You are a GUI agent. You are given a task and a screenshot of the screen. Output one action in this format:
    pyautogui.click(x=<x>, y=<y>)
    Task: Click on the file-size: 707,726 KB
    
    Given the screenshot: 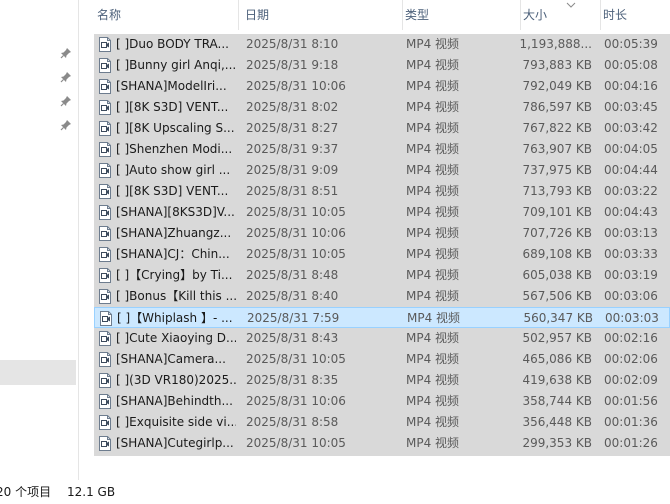 What is the action you would take?
    pyautogui.click(x=557, y=233)
    